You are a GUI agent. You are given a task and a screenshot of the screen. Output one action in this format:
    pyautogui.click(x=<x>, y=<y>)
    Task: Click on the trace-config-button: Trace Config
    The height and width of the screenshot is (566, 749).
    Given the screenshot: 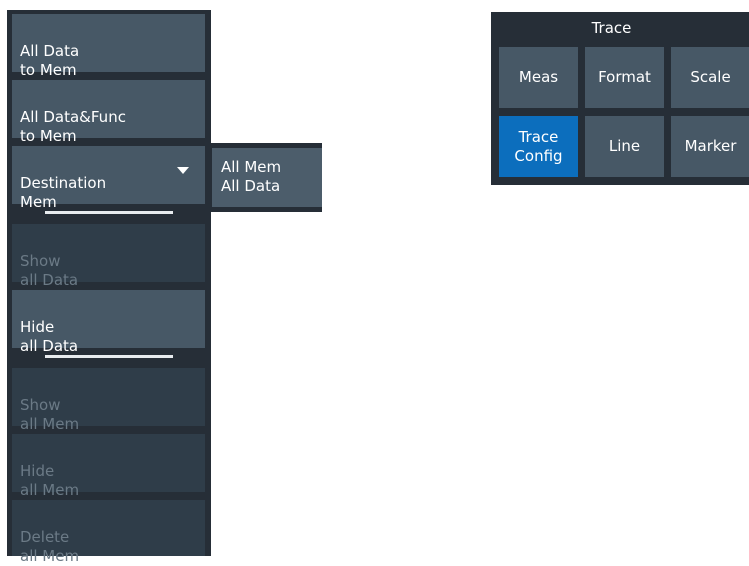 What is the action you would take?
    pyautogui.click(x=538, y=146)
    